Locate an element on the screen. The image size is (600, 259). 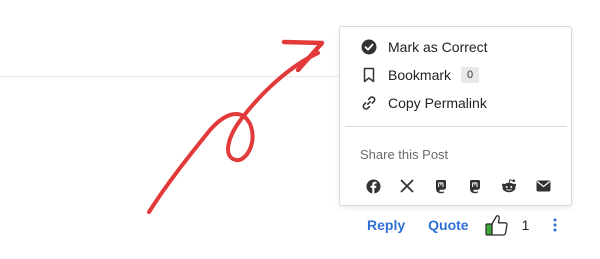
reddit-icon is located at coordinates (509, 186).